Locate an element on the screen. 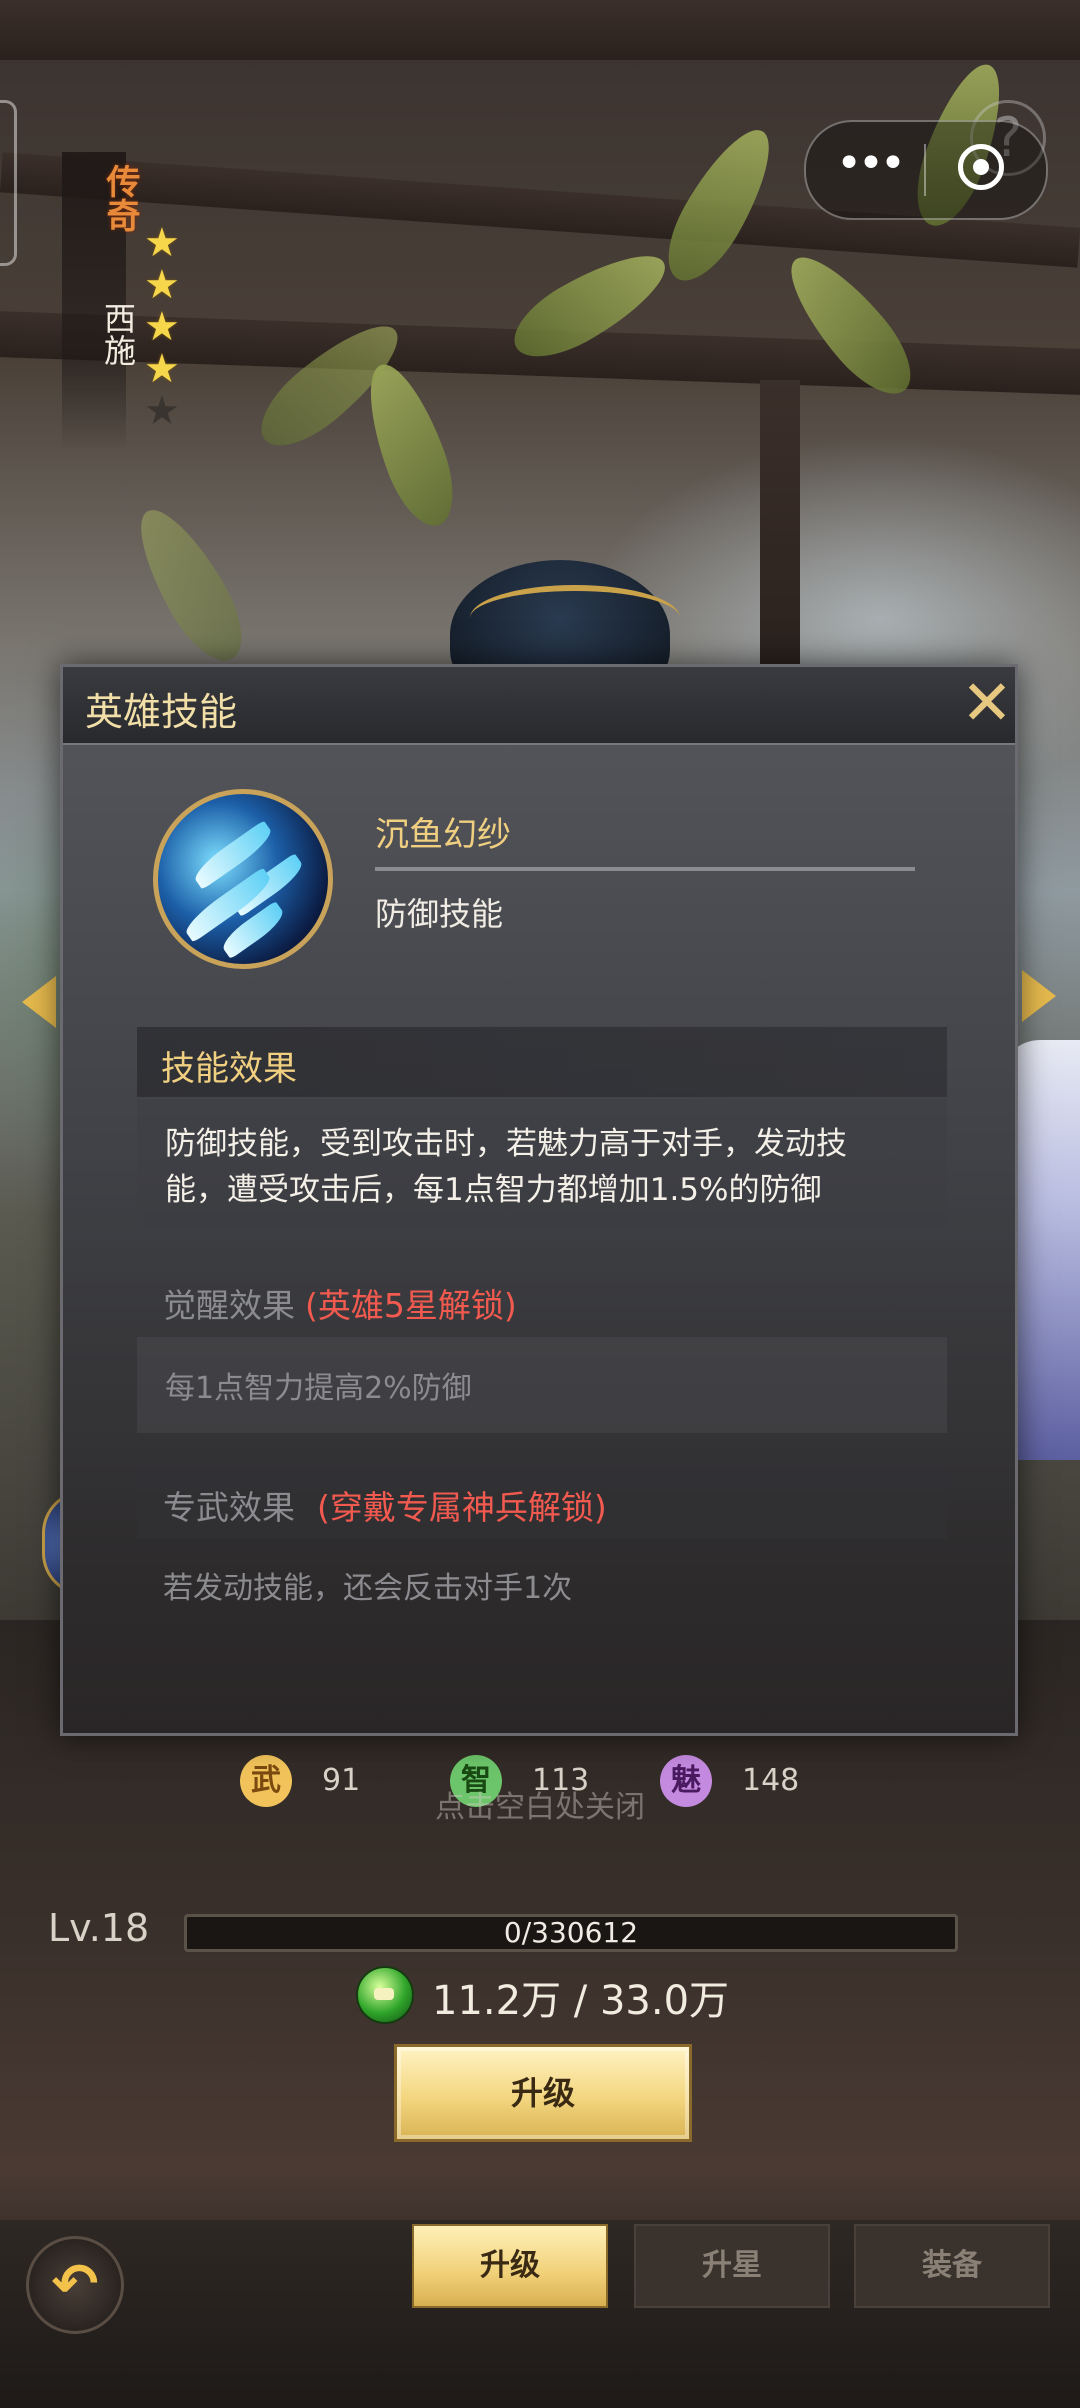 The height and width of the screenshot is (2408, 1080). mini-program-capsule: ••• is located at coordinates (926, 170).